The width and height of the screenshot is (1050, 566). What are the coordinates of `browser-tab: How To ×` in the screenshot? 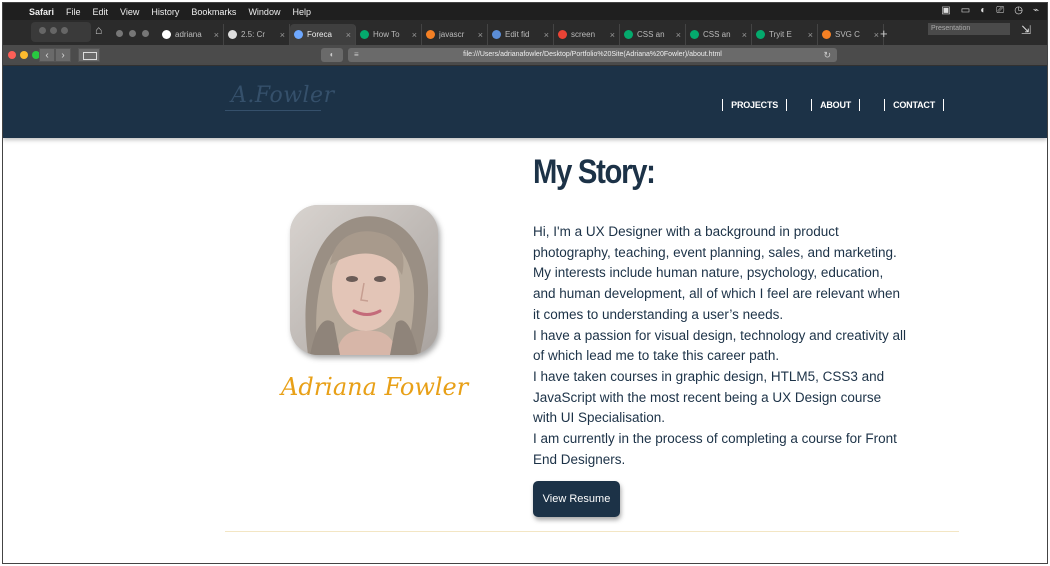 It's located at (389, 34).